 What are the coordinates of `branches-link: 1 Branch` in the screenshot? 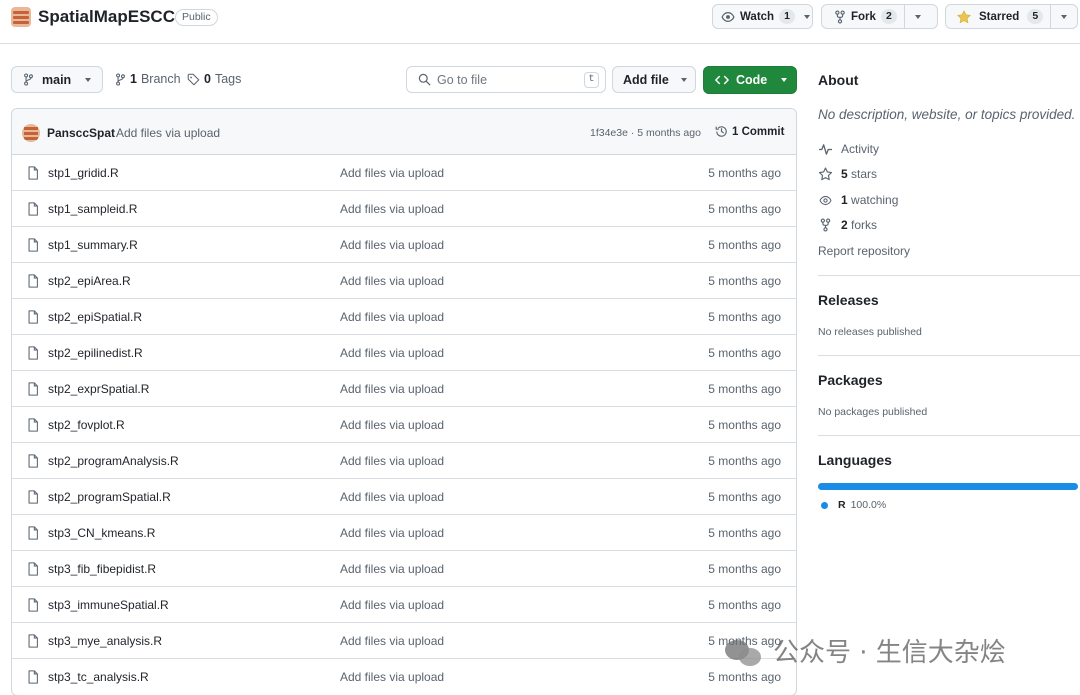 It's located at (148, 79).